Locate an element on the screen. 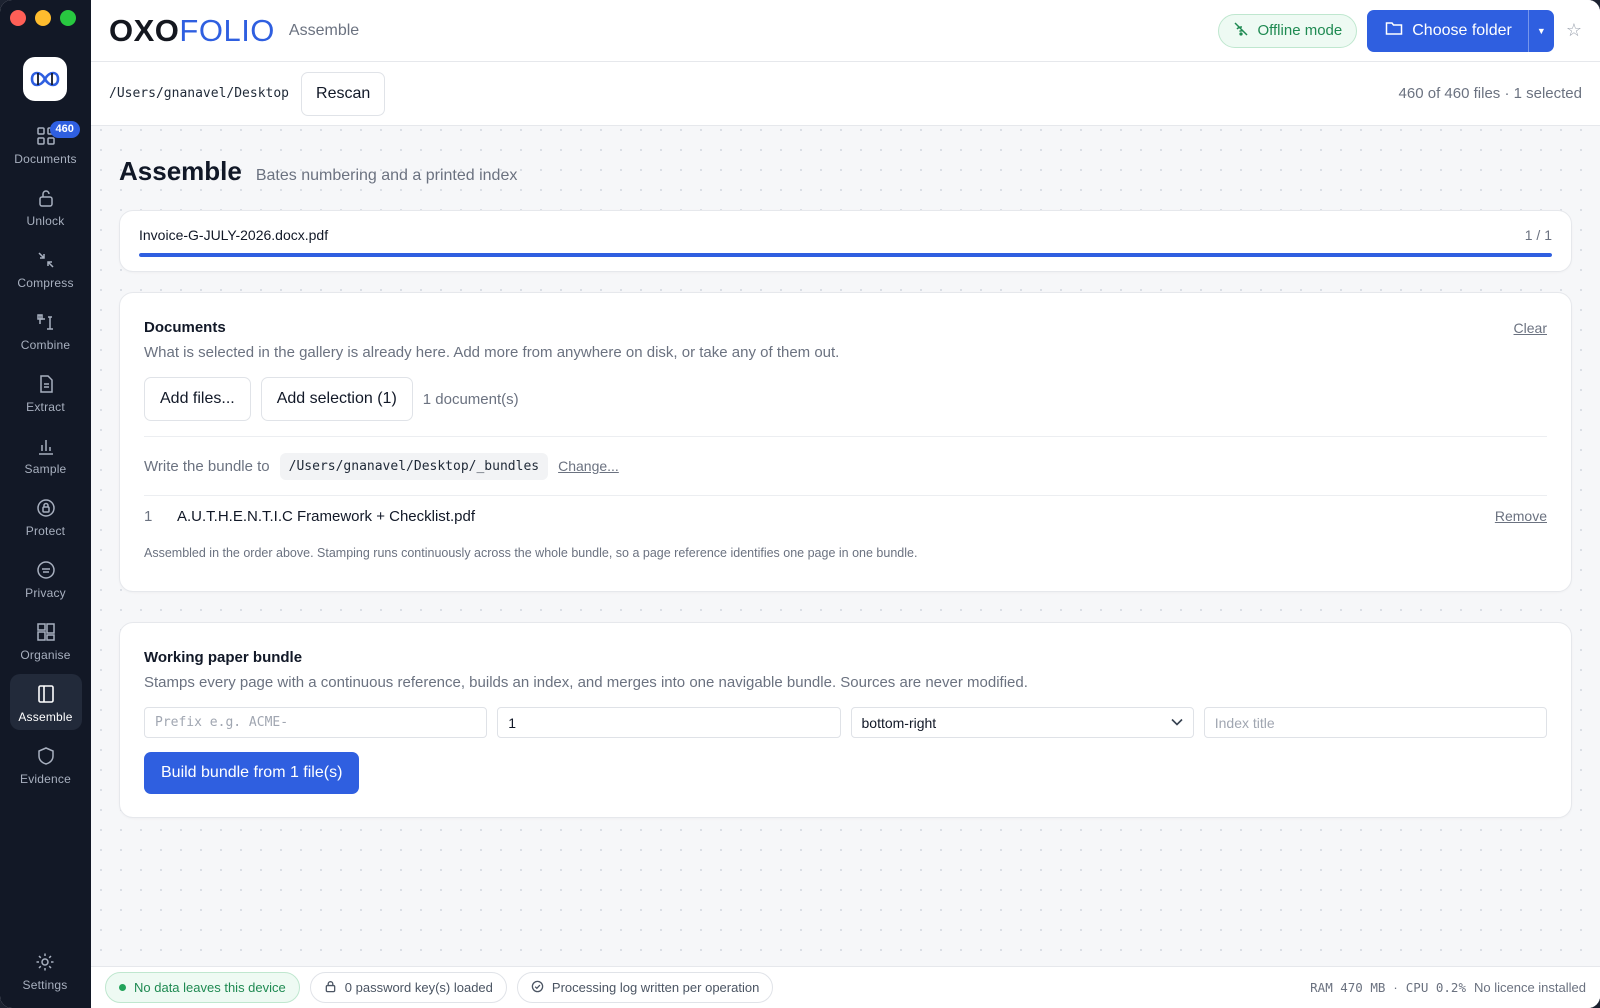 The height and width of the screenshot is (1008, 1600). progress-file-name: Invoice-G-JULY-2026.docx.pdf is located at coordinates (234, 235).